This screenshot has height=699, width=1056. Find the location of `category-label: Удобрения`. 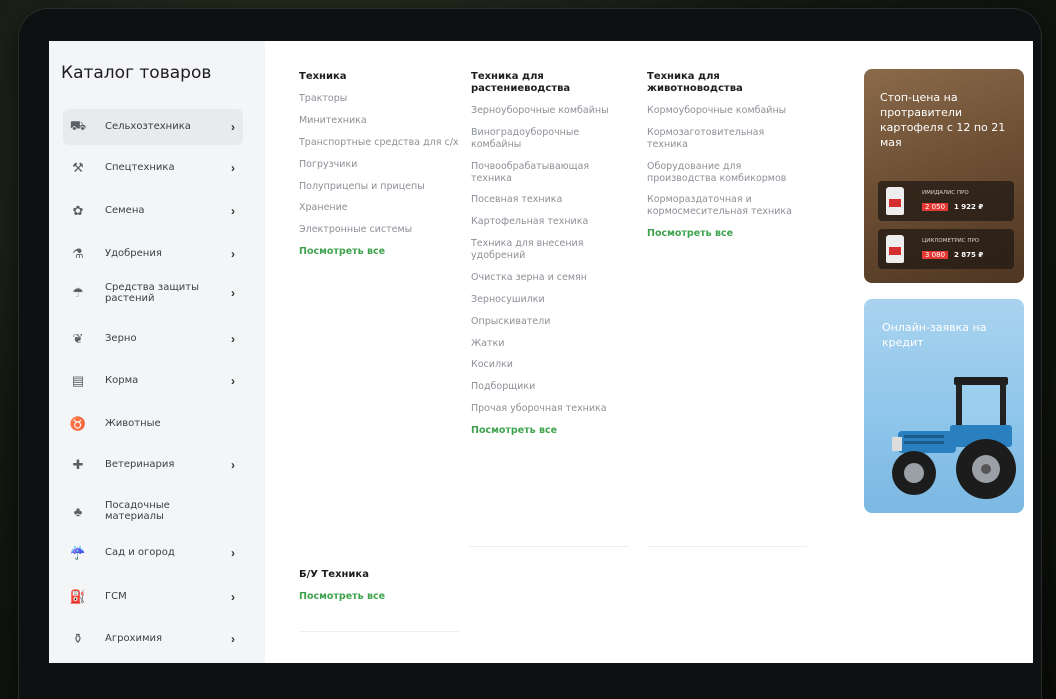

category-label: Удобрения is located at coordinates (133, 254).